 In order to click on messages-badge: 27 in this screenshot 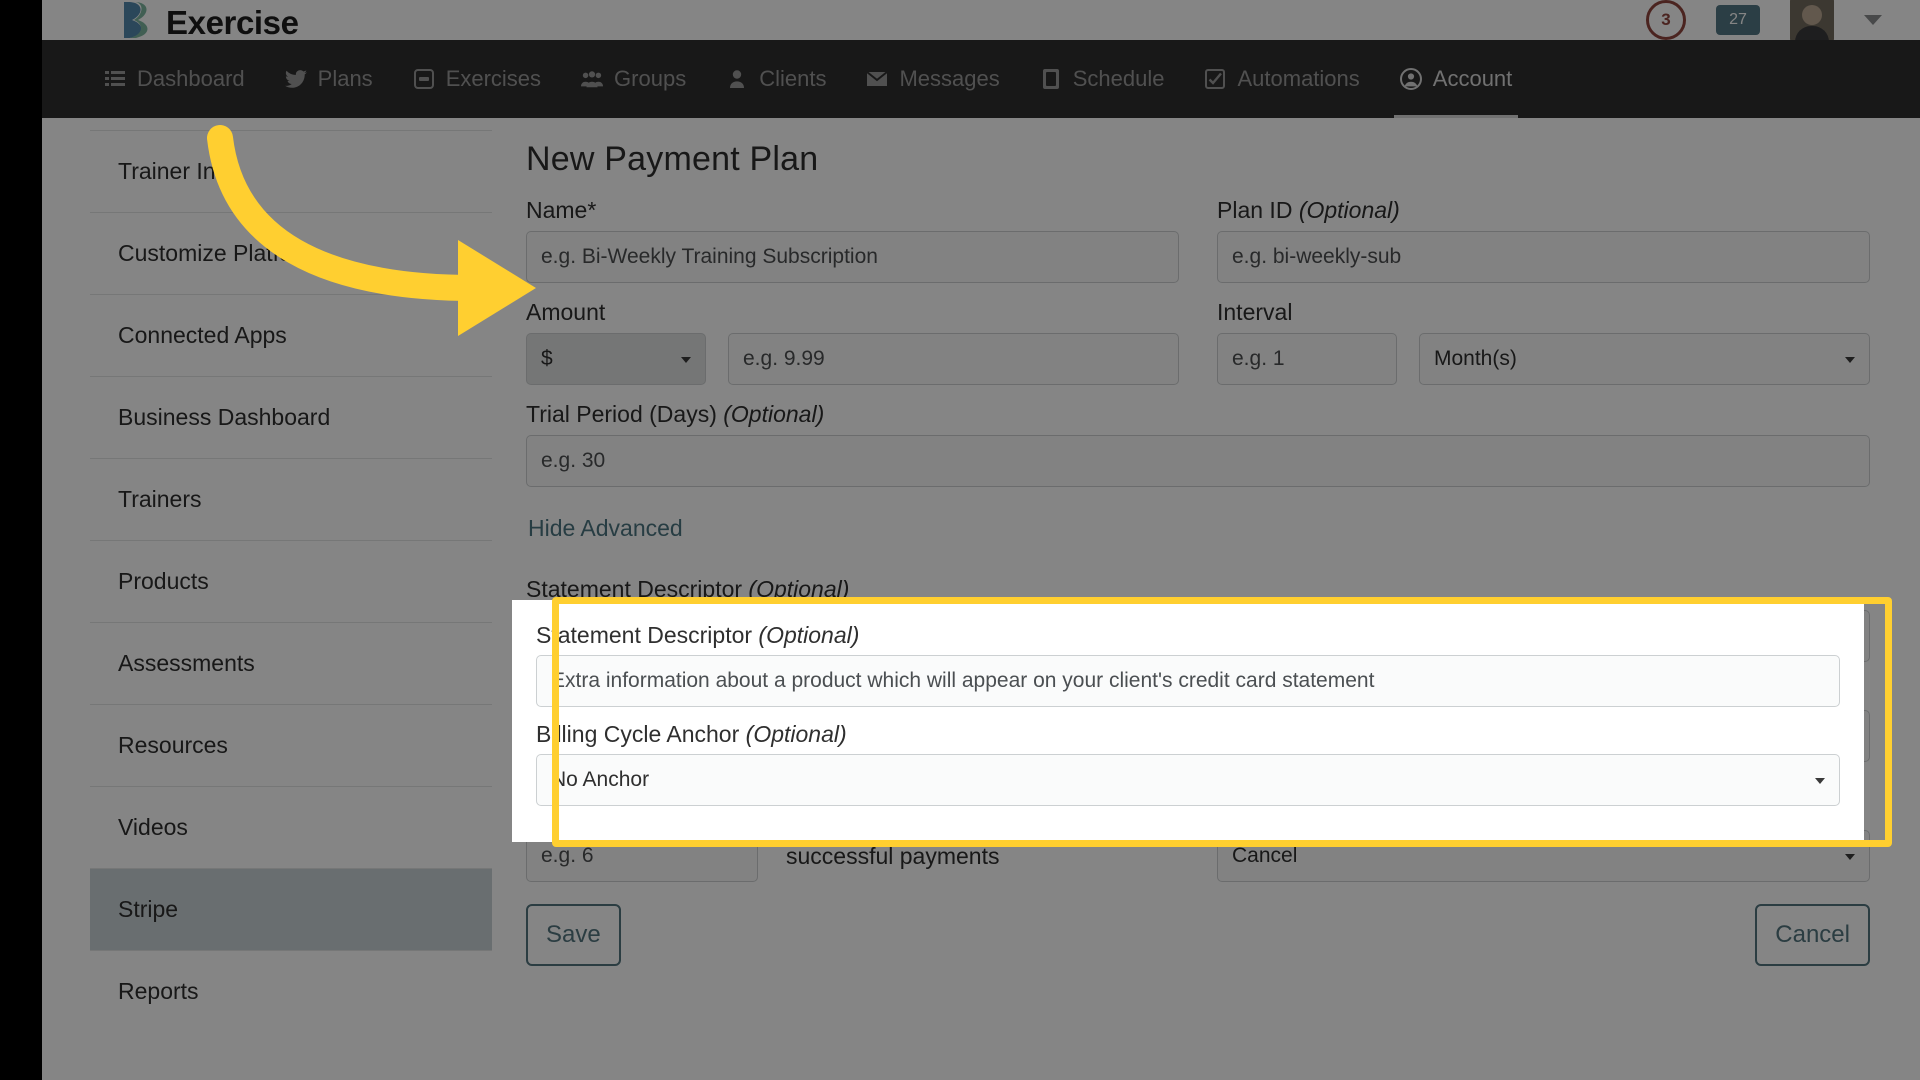, I will do `click(1738, 20)`.